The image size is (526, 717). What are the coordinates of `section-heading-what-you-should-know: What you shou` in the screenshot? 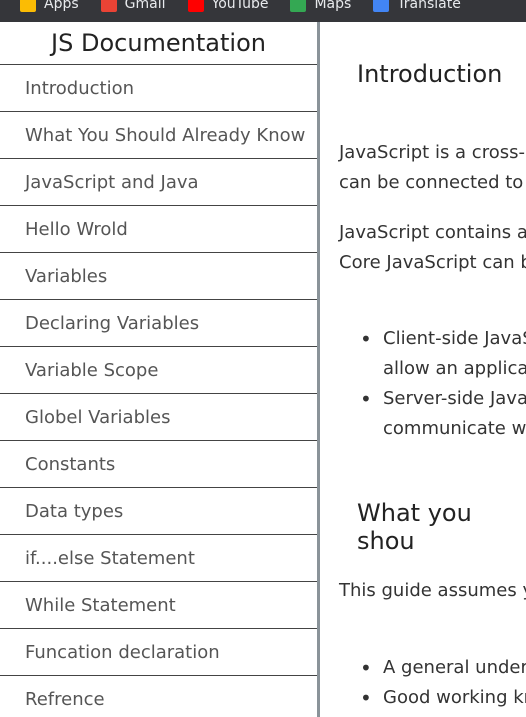 It's located at (414, 527).